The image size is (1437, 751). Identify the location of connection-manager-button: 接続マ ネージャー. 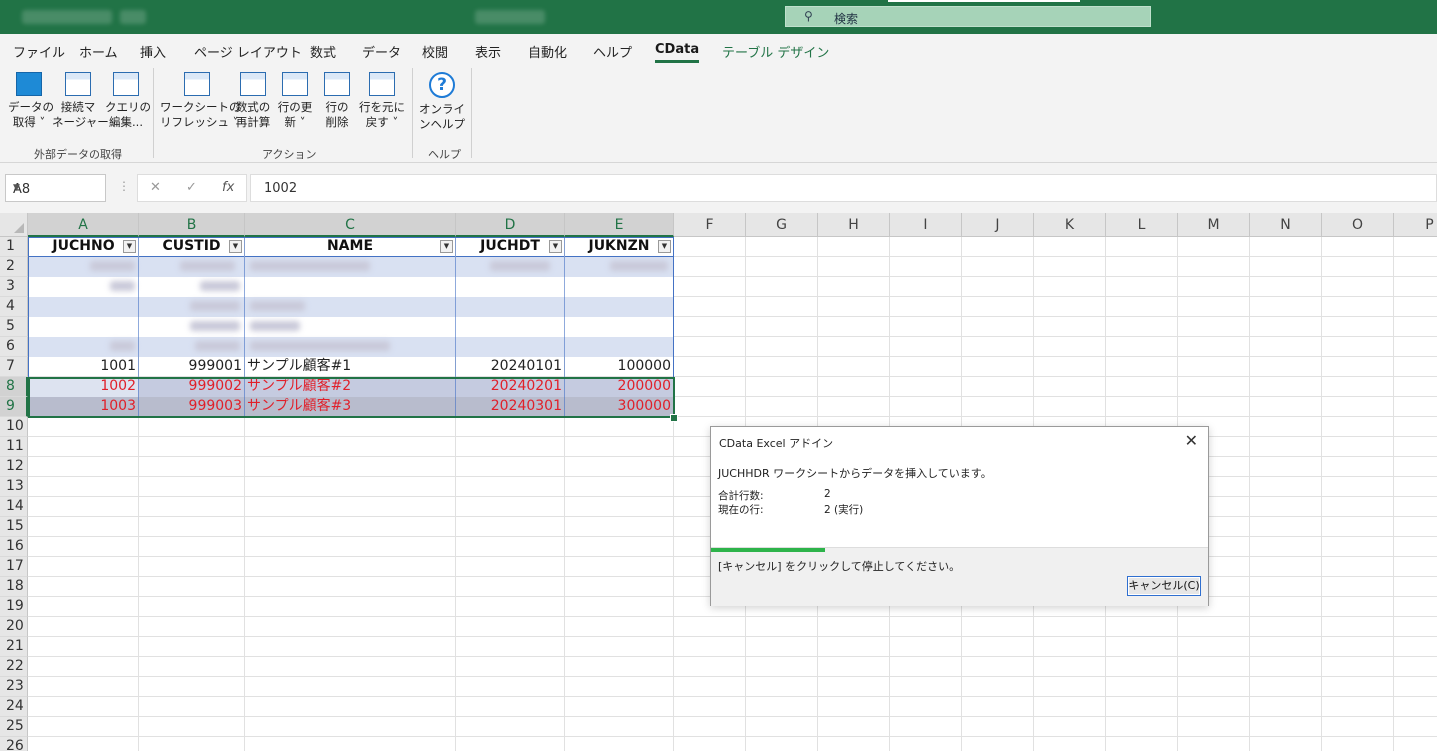
(80, 100).